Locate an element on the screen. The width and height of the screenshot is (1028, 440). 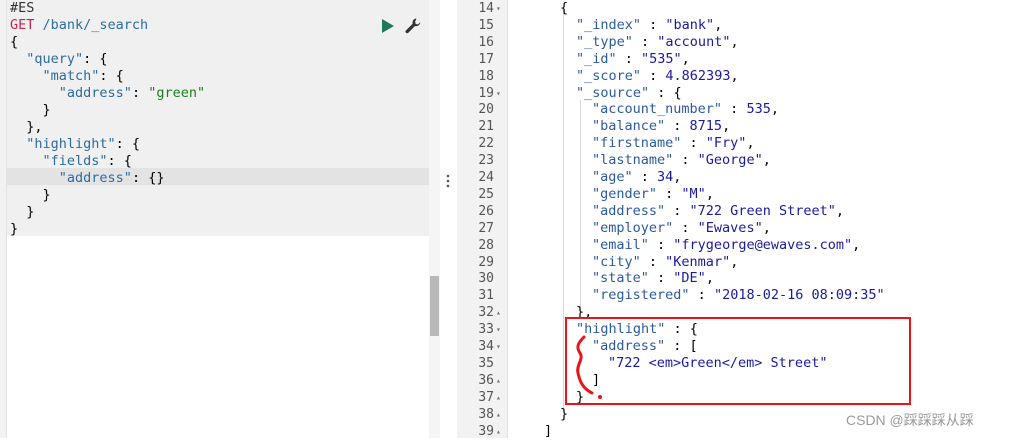
code-token: { is located at coordinates (564, 8).